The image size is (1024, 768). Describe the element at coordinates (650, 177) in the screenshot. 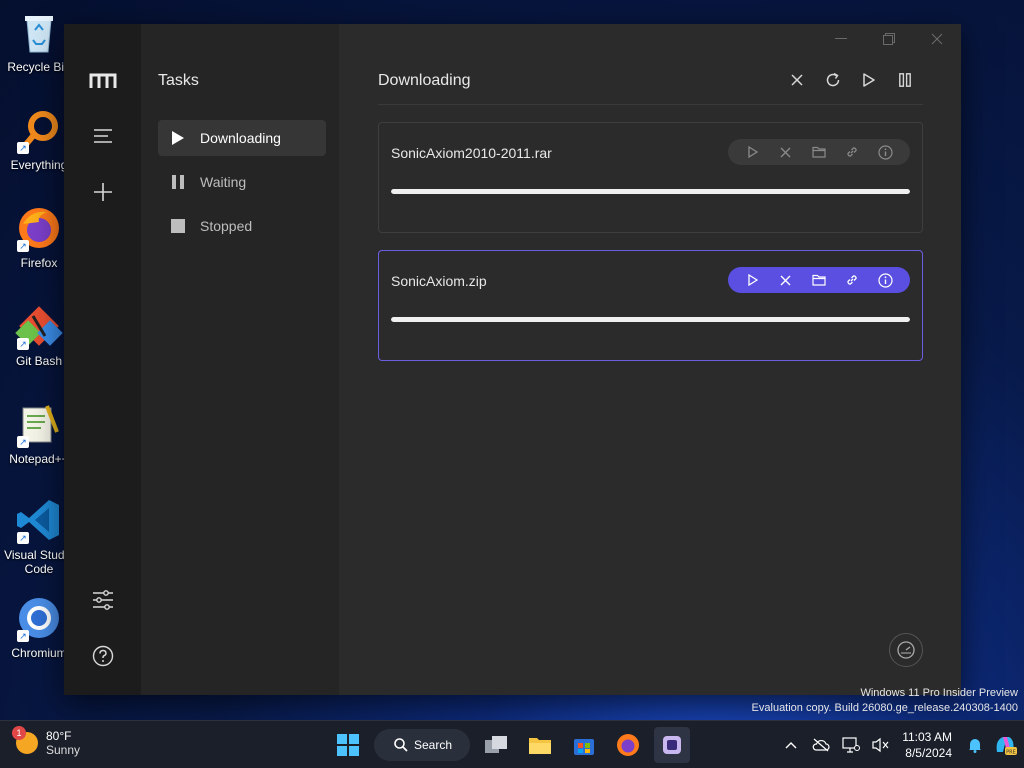

I see `task-card: SonicAxiom2010-2011.rar` at that location.